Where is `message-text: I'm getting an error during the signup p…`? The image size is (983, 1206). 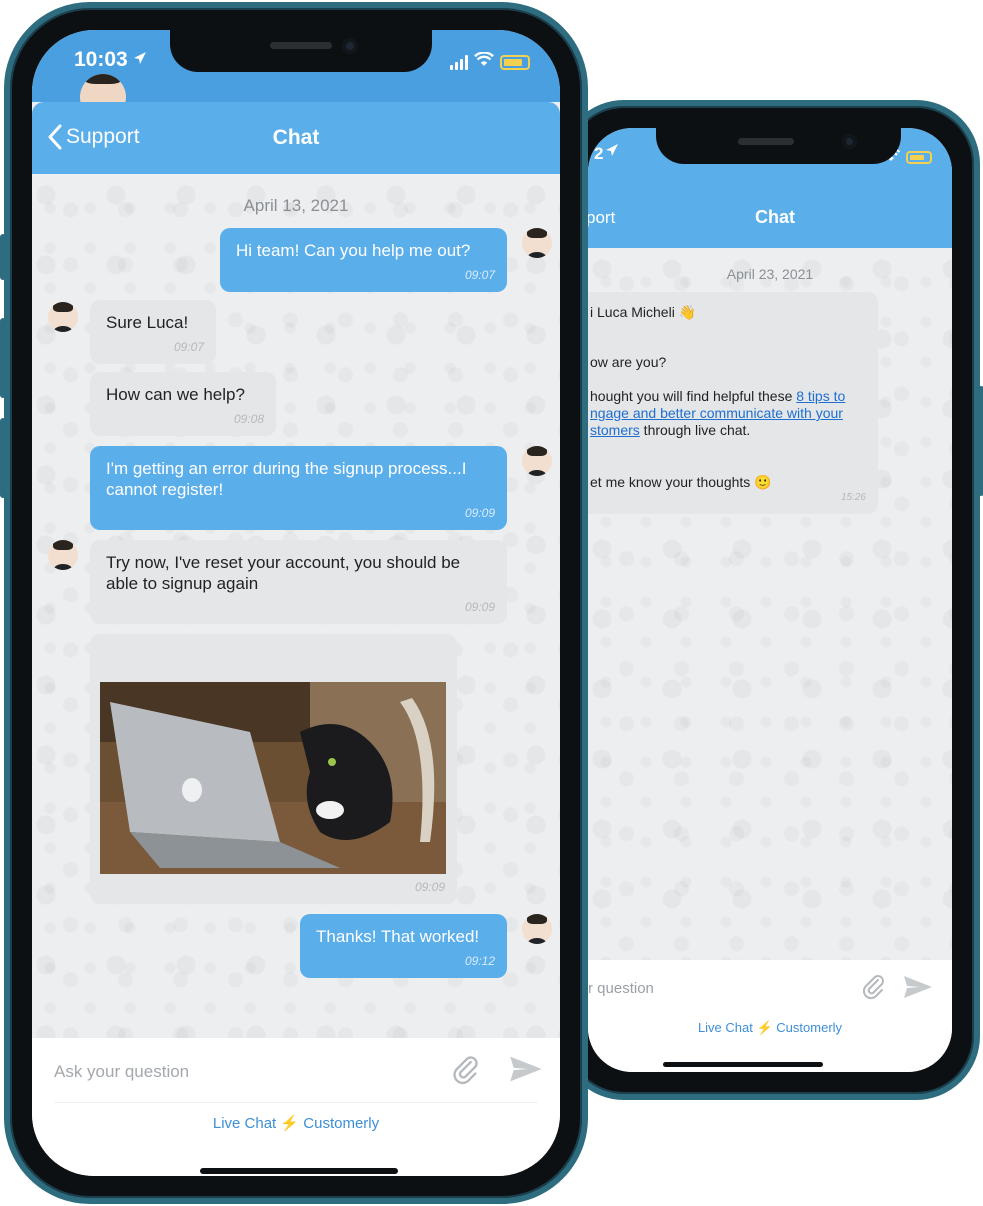
message-text: I'm getting an error during the signup p… is located at coordinates (286, 479).